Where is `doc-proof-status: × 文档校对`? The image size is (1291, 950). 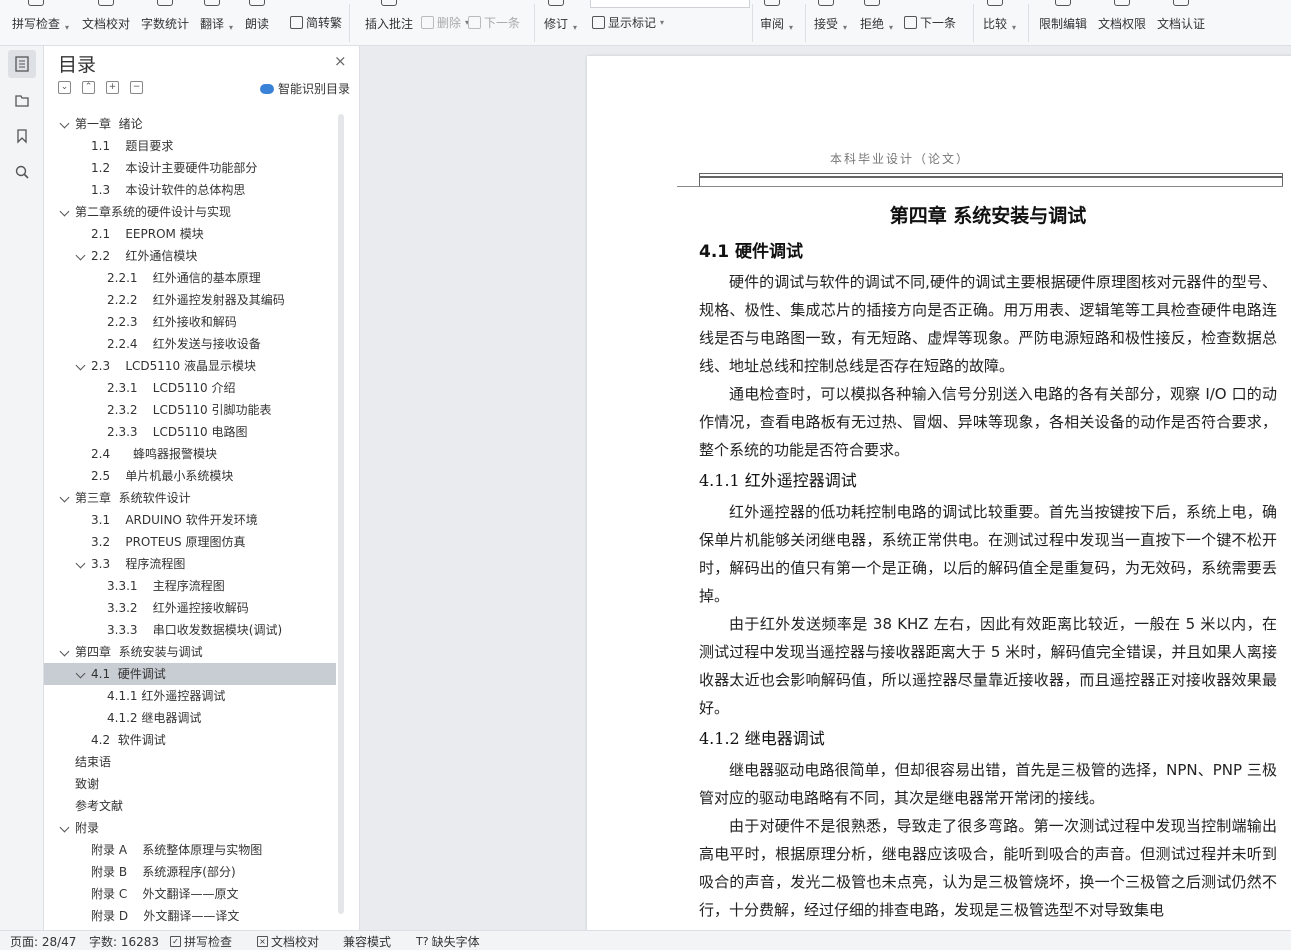
doc-proof-status: × 文档校对 is located at coordinates (288, 941).